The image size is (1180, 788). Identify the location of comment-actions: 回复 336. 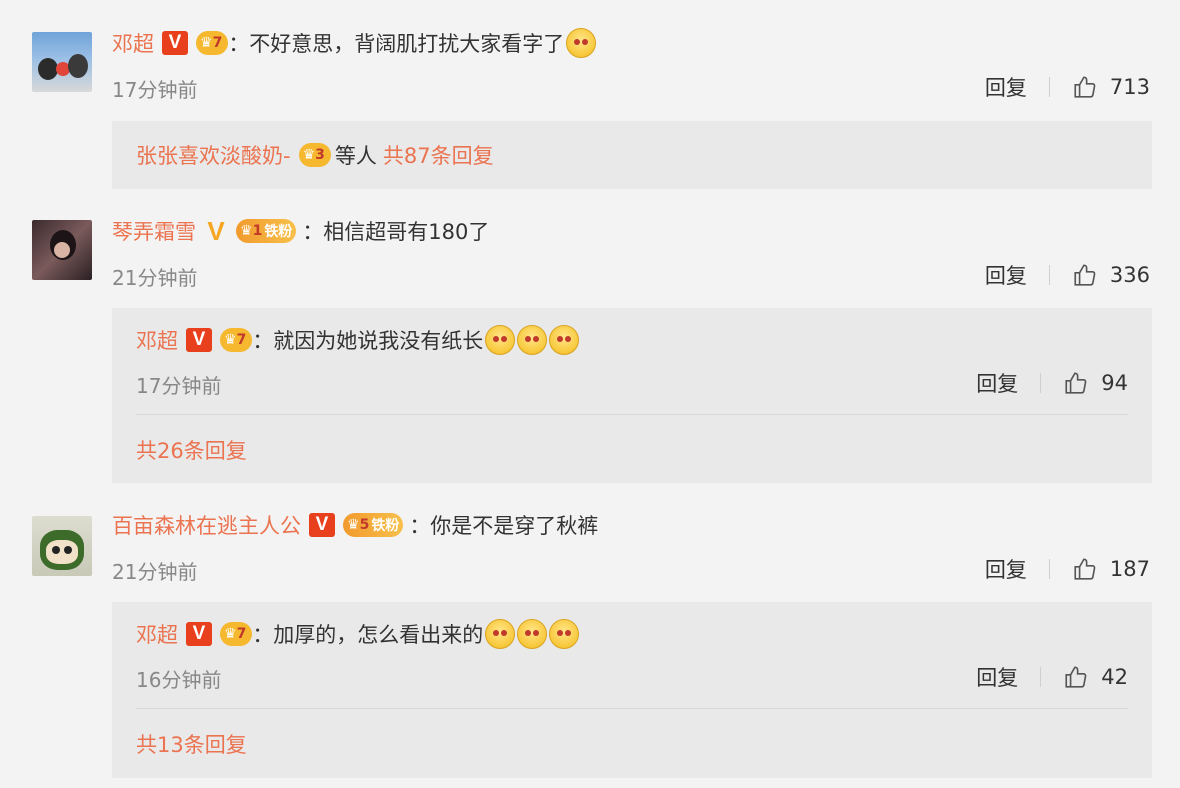
(1067, 275).